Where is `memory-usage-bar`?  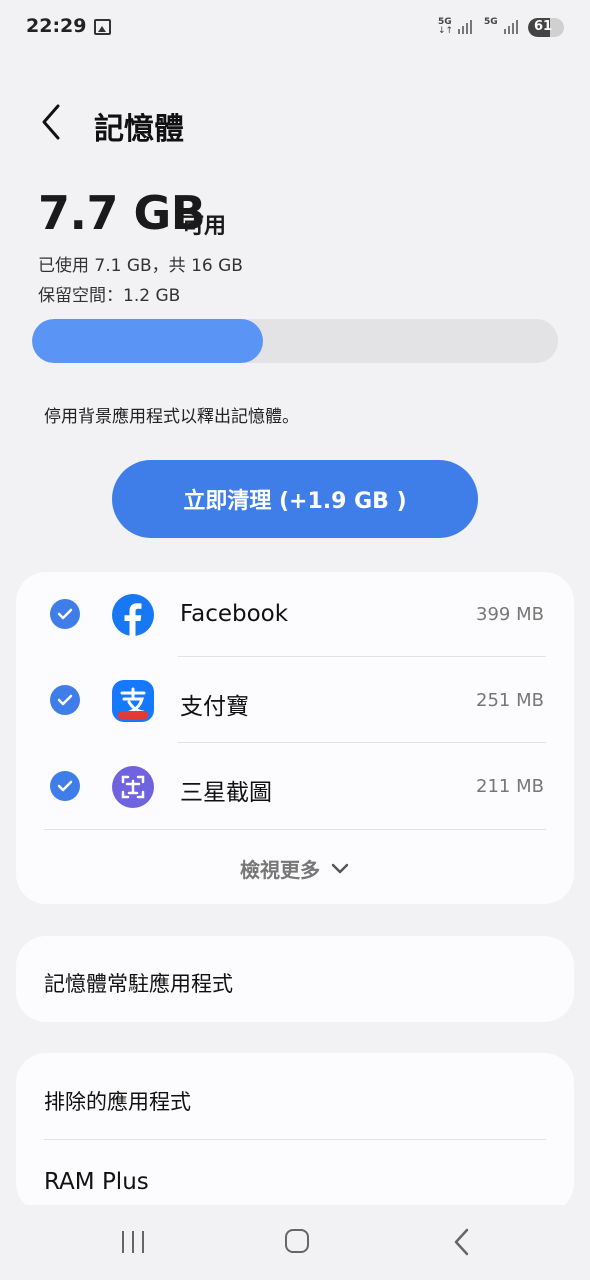 memory-usage-bar is located at coordinates (295, 341).